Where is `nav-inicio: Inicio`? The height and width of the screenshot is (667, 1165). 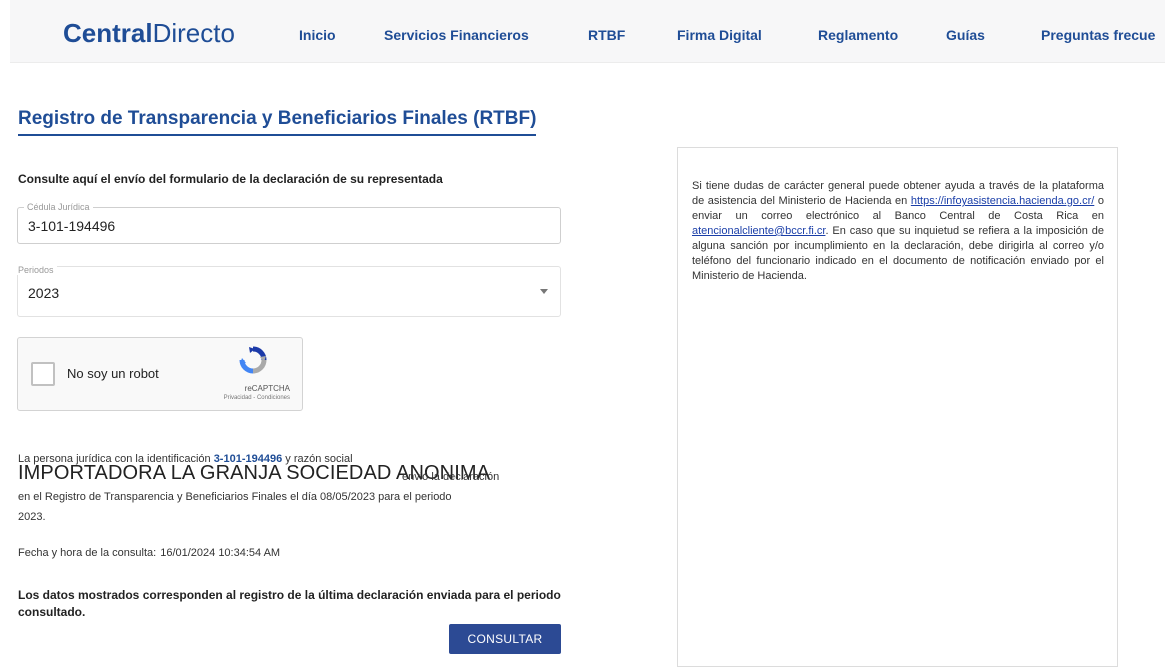
nav-inicio: Inicio is located at coordinates (317, 35).